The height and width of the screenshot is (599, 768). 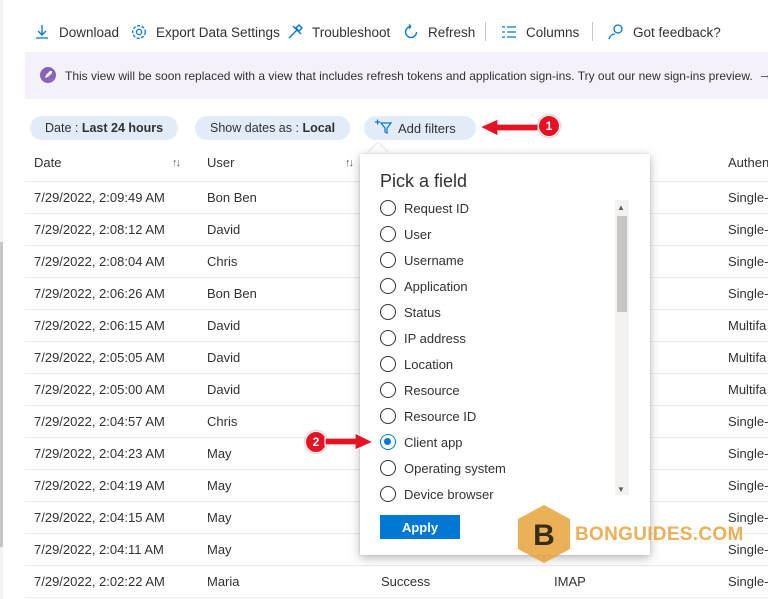 I want to click on column-header-authentication: Authen, so click(x=748, y=162).